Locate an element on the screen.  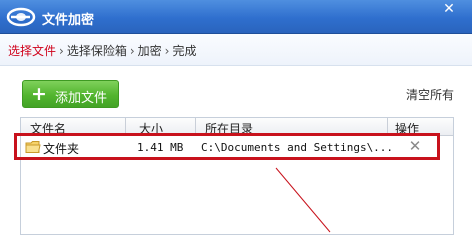
step-select-file: 选择文件 is located at coordinates (32, 51).